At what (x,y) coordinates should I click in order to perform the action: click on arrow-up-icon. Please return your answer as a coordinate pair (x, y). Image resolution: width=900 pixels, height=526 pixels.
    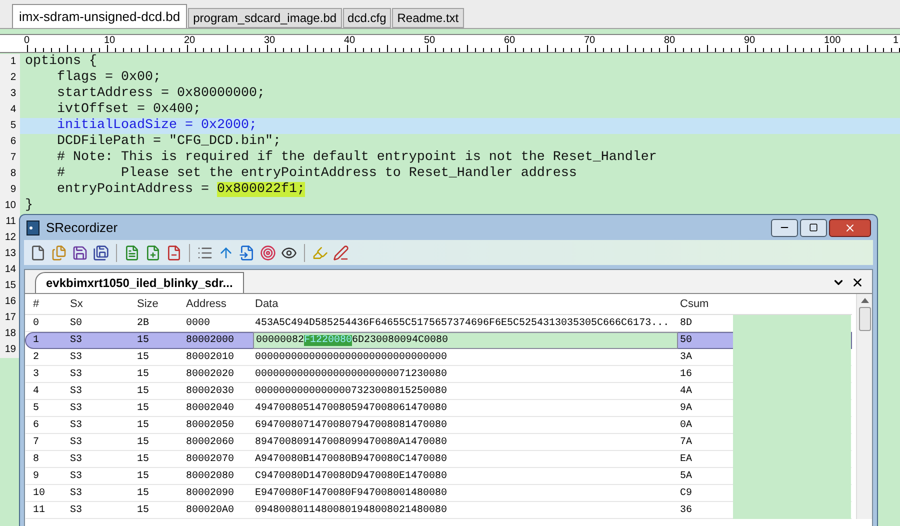
    Looking at the image, I should click on (226, 252).